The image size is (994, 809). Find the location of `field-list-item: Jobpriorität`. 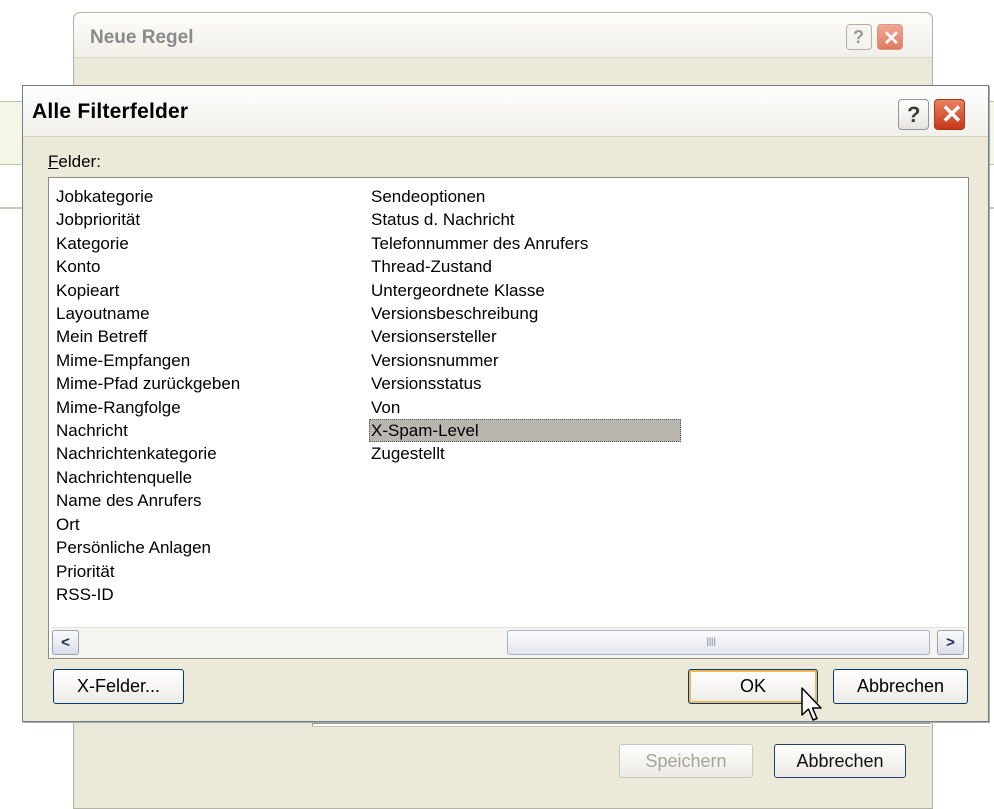

field-list-item: Jobpriorität is located at coordinates (147, 219).